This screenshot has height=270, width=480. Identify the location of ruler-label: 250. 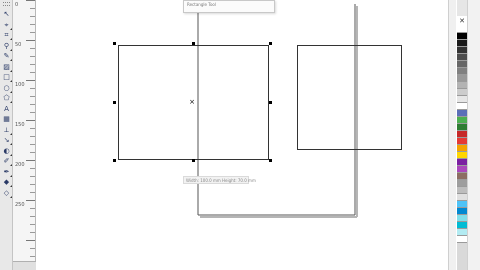
(20, 205).